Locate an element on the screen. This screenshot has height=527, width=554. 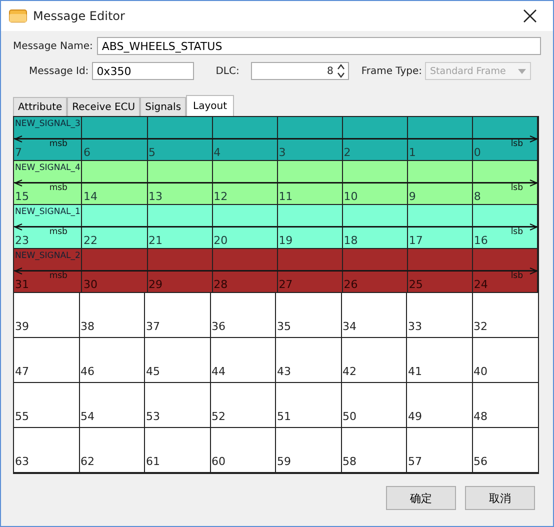
bit-number: 41 is located at coordinates (415, 372).